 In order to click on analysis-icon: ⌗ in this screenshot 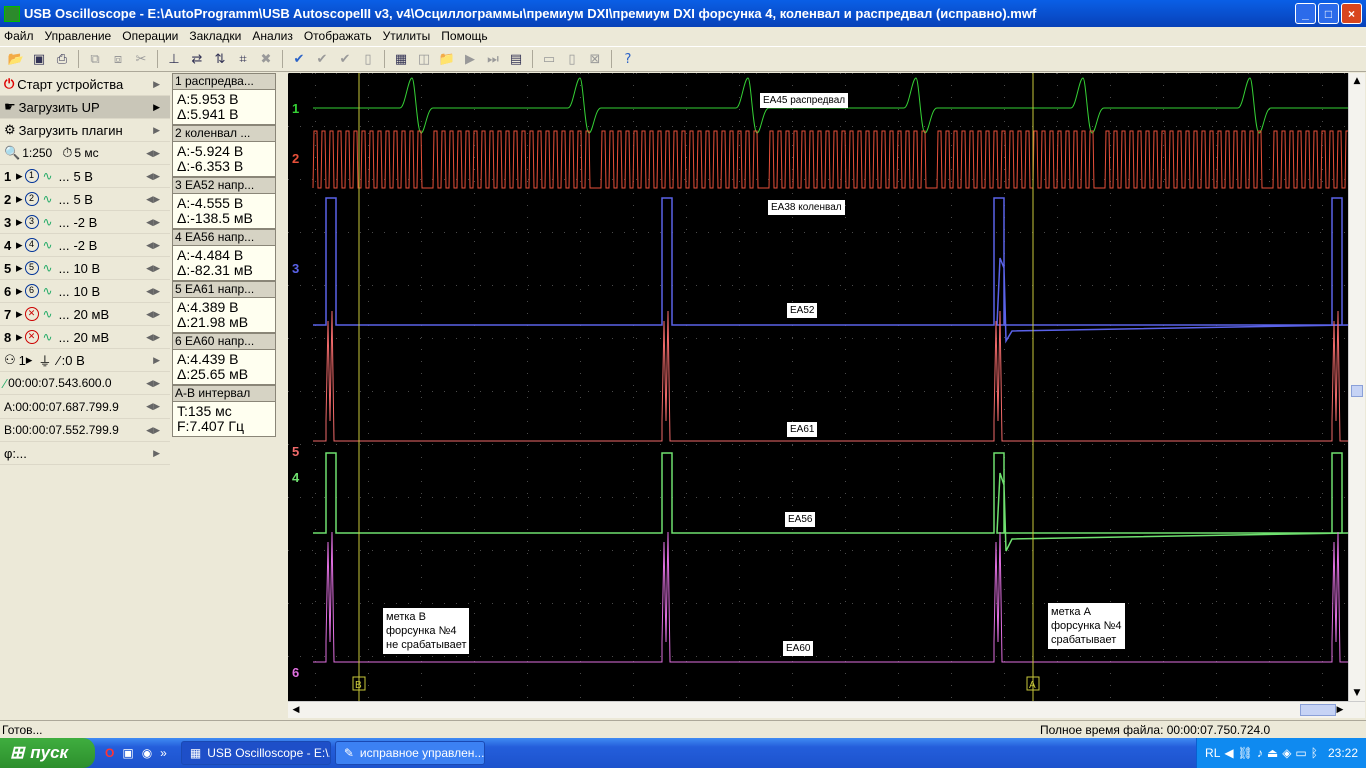, I will do `click(243, 59)`.